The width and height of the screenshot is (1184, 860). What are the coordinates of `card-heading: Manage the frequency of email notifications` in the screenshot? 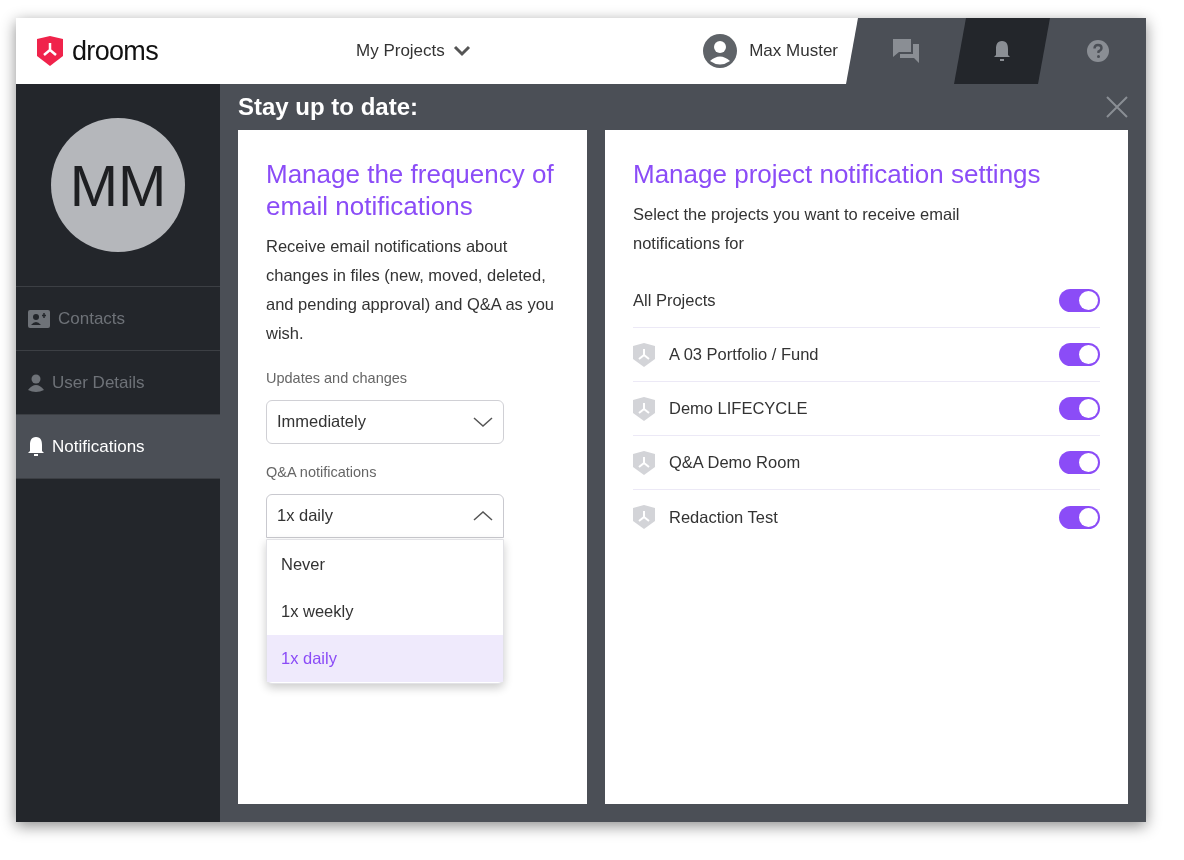 It's located at (410, 190).